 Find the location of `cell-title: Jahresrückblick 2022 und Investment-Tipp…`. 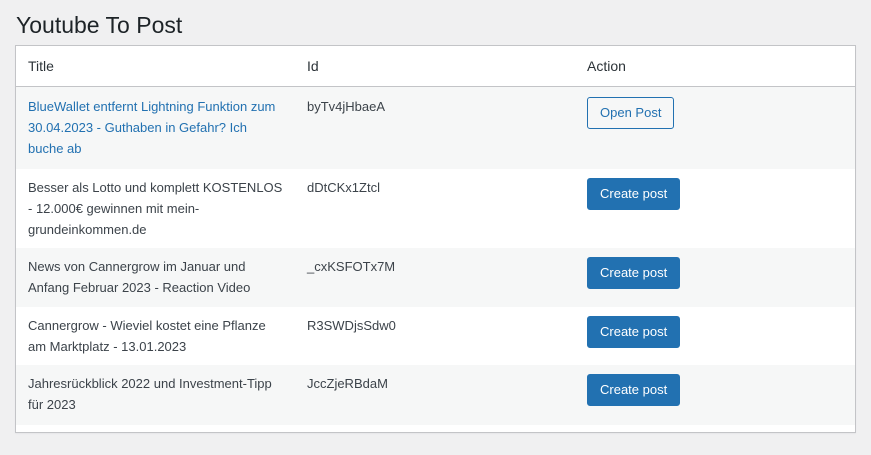

cell-title: Jahresrückblick 2022 und Investment-Tipp… is located at coordinates (150, 394).